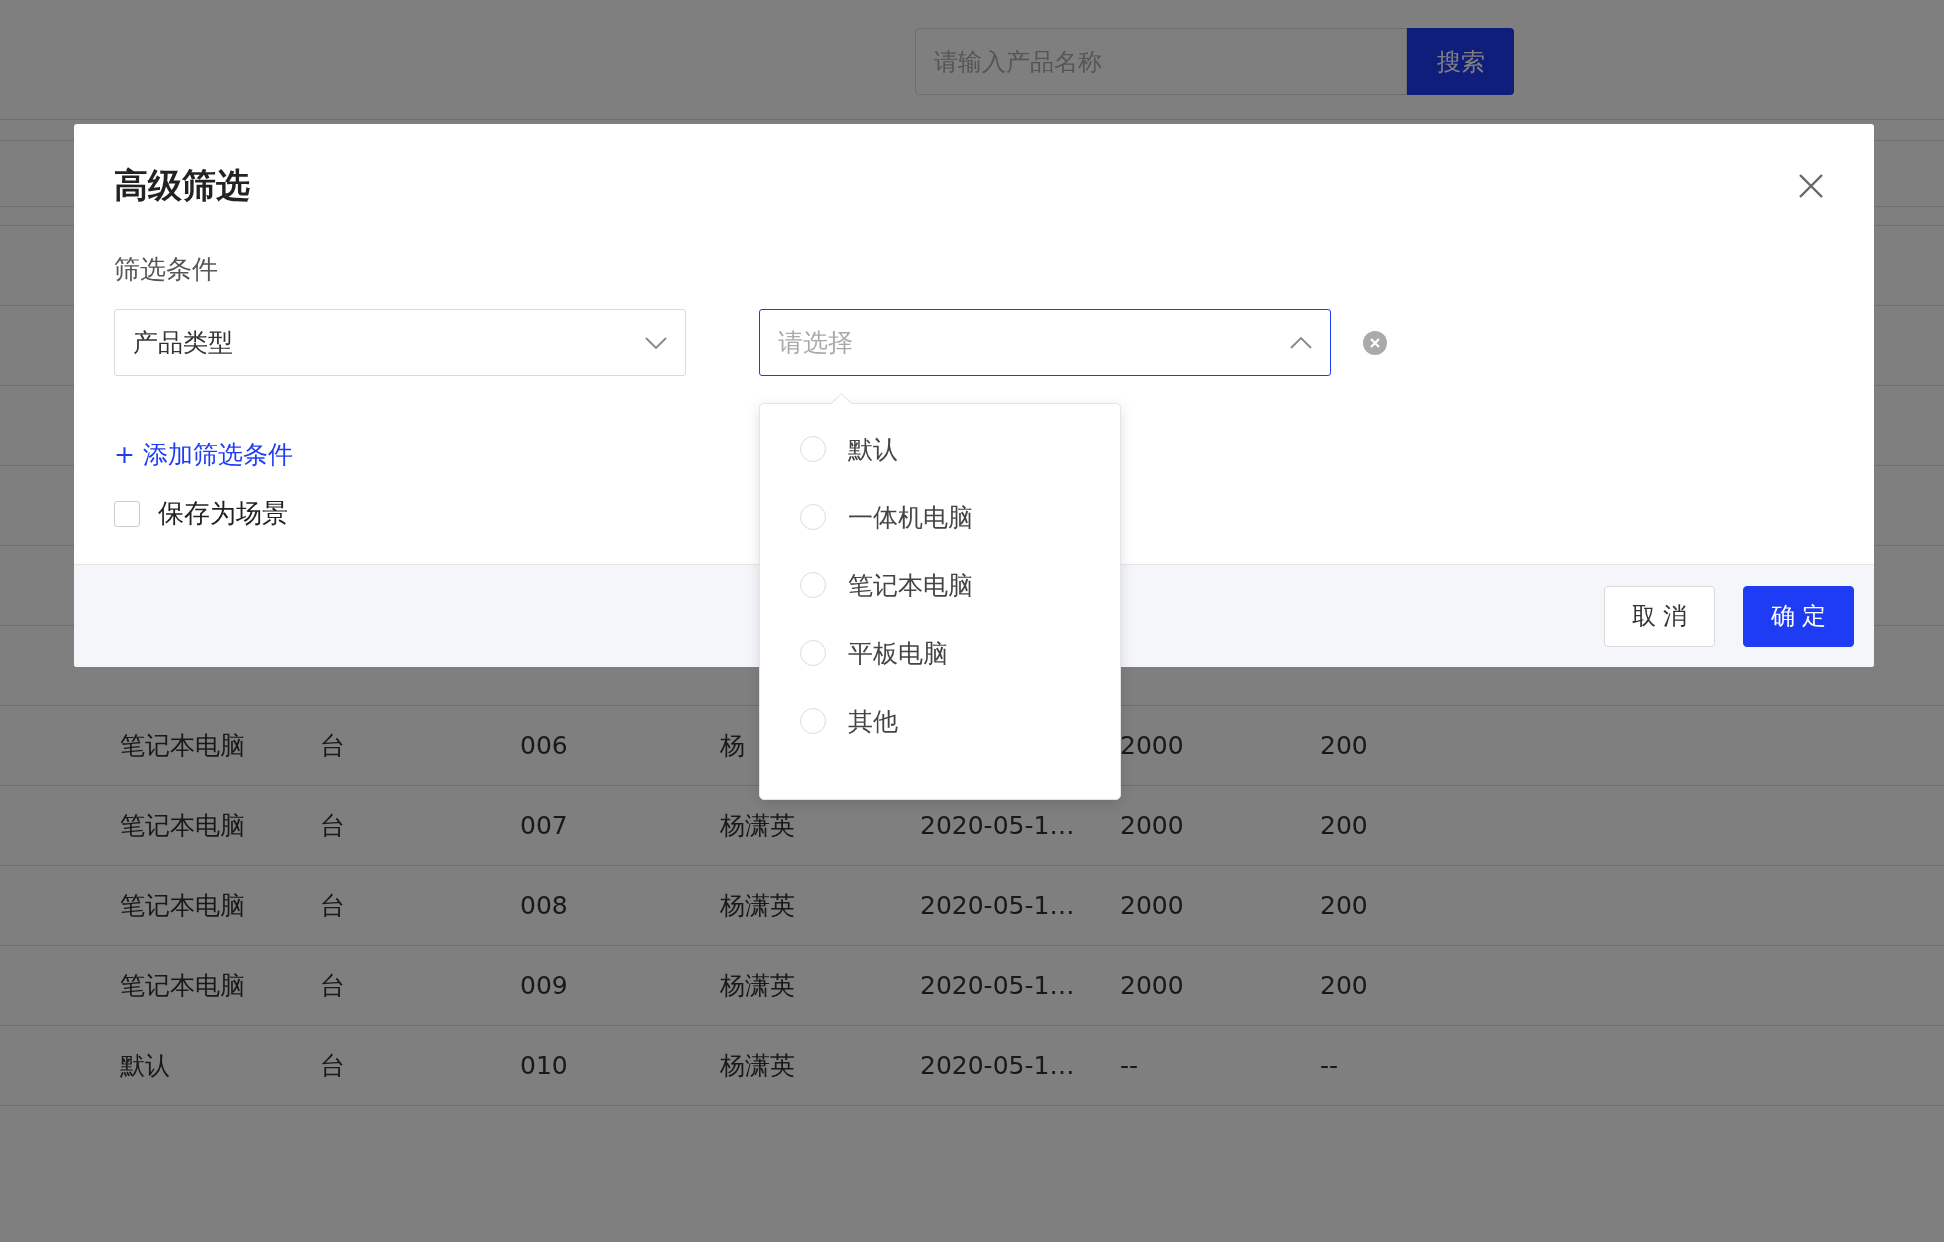  What do you see at coordinates (733, 746) in the screenshot?
I see `table-cell-text: 杨` at bounding box center [733, 746].